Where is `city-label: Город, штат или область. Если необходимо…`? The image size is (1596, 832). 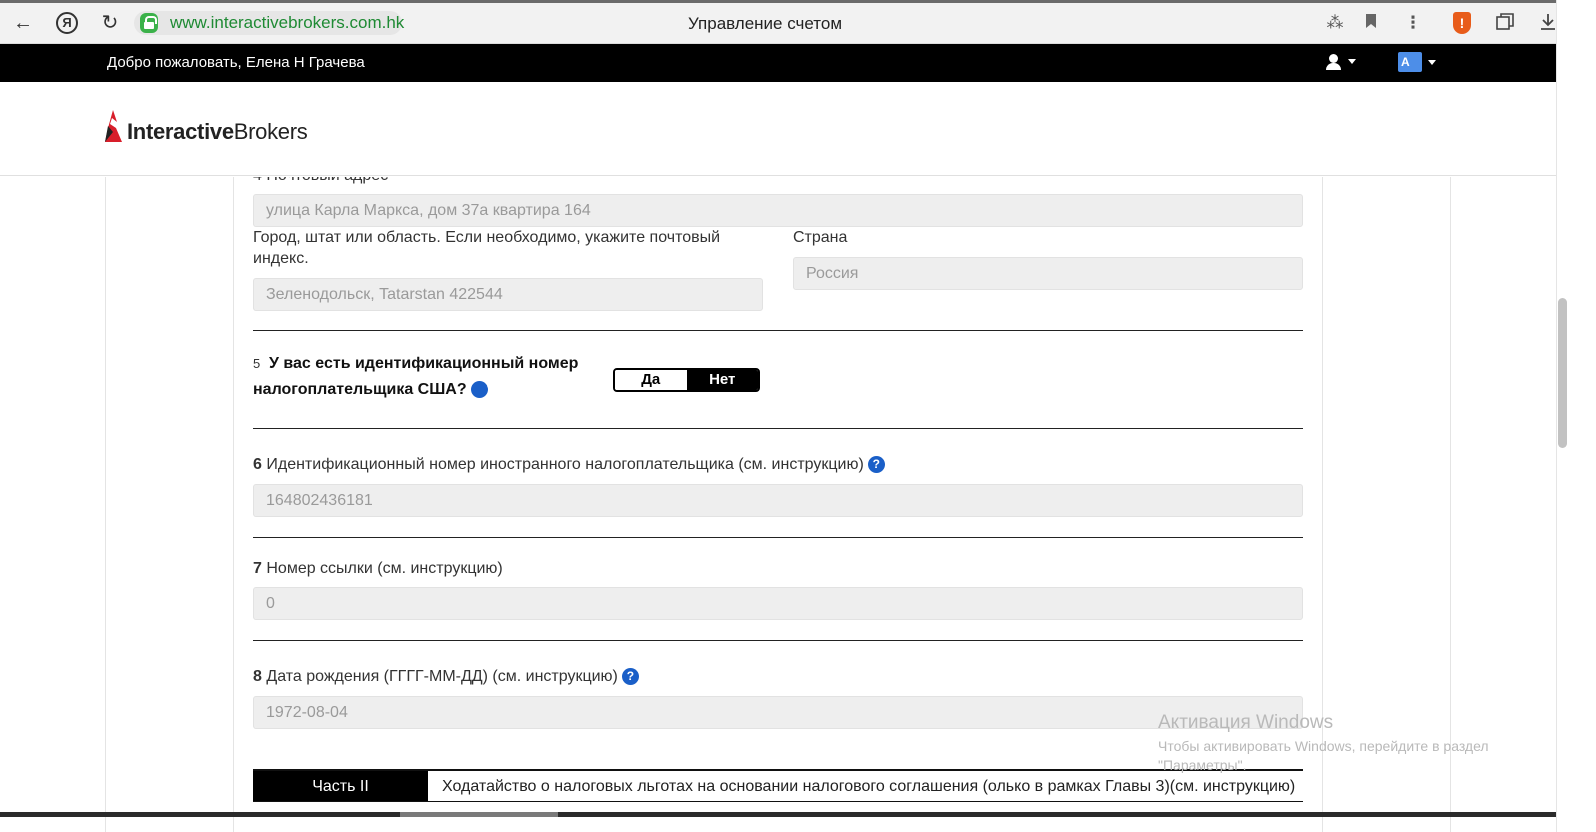 city-label: Город, штат или область. Если необходимо… is located at coordinates (487, 248).